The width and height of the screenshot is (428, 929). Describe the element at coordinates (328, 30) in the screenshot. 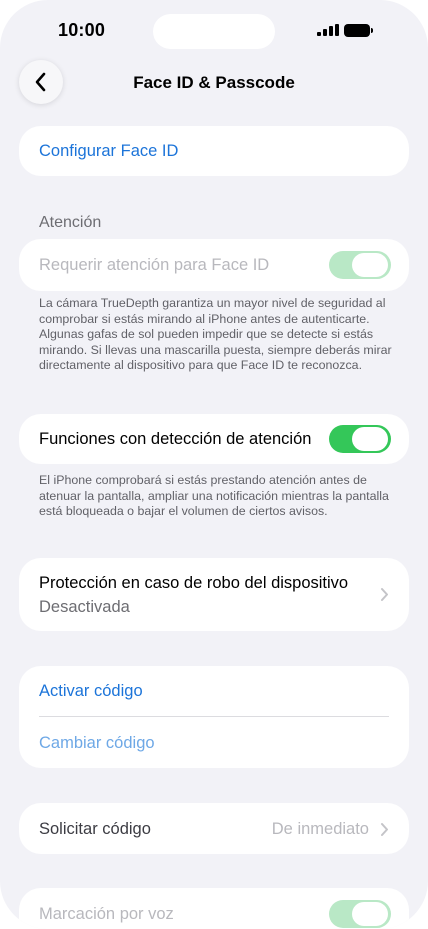

I see `cellular-signal-icon` at that location.